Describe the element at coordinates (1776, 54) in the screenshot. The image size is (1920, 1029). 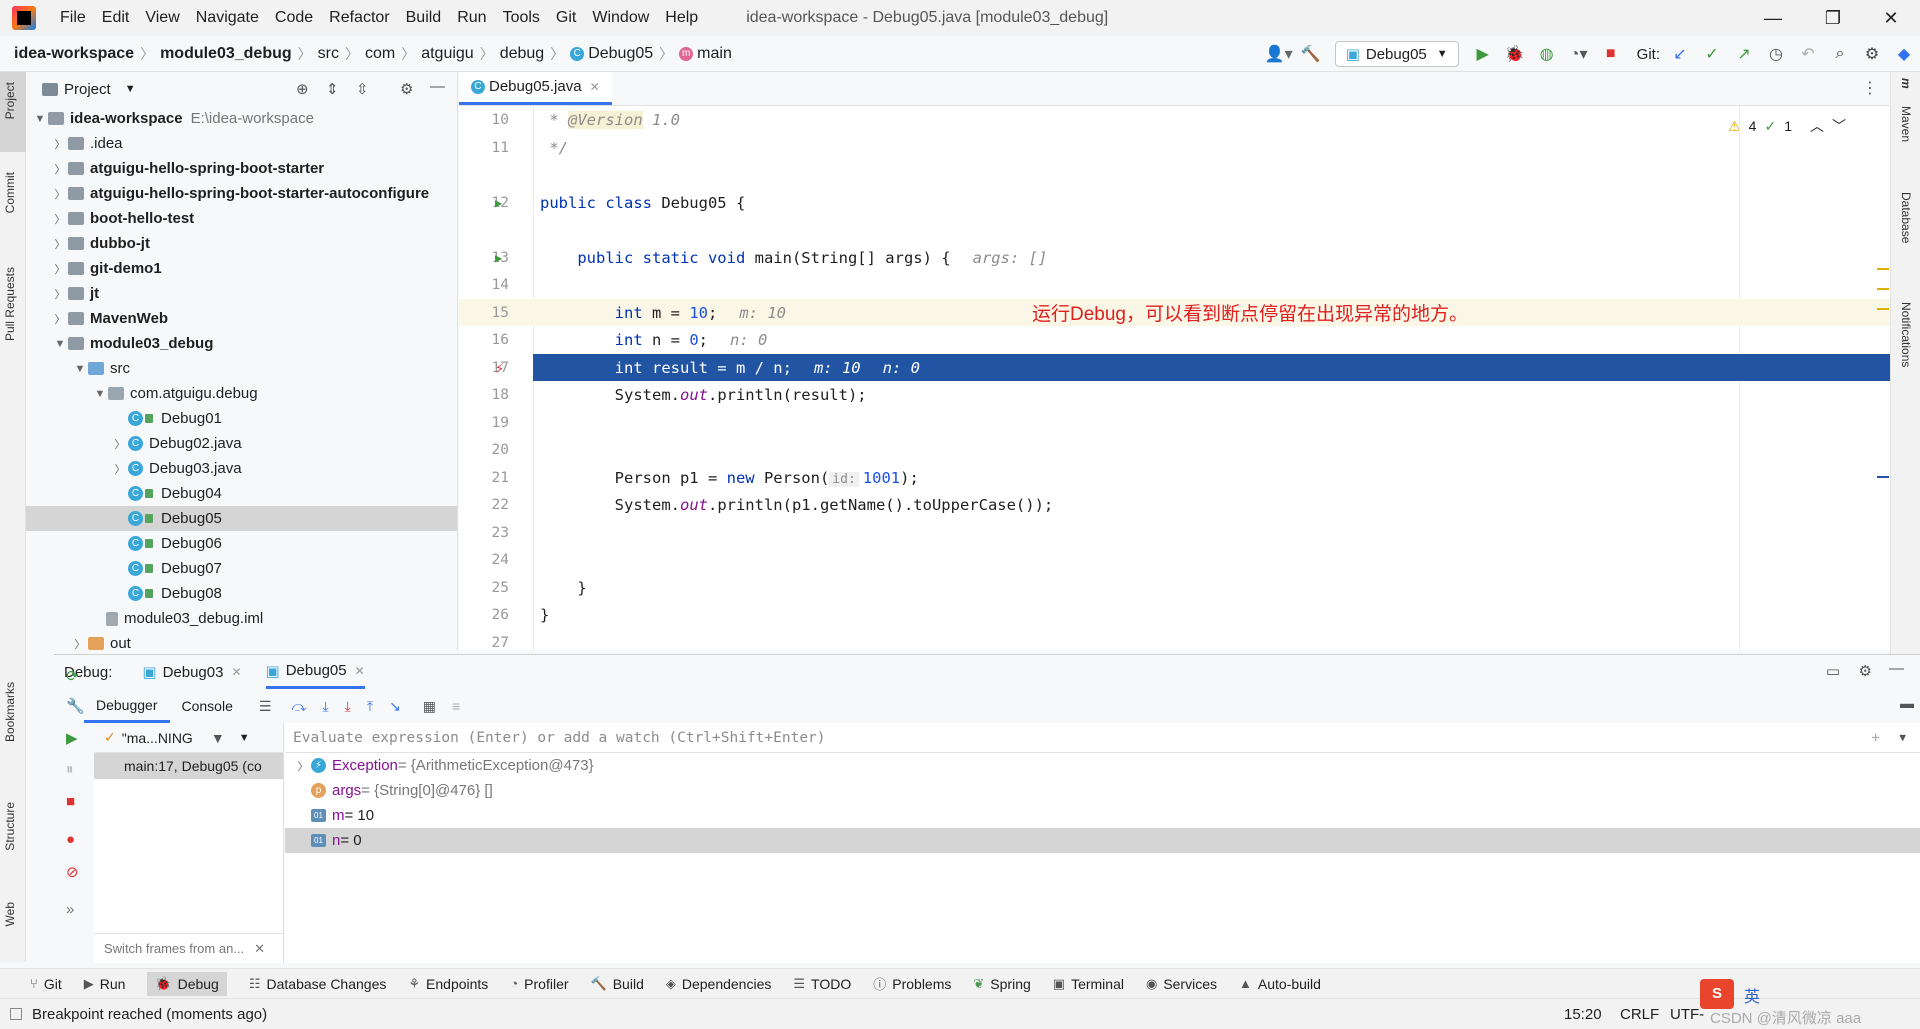
I see `history-icon: ◷` at that location.